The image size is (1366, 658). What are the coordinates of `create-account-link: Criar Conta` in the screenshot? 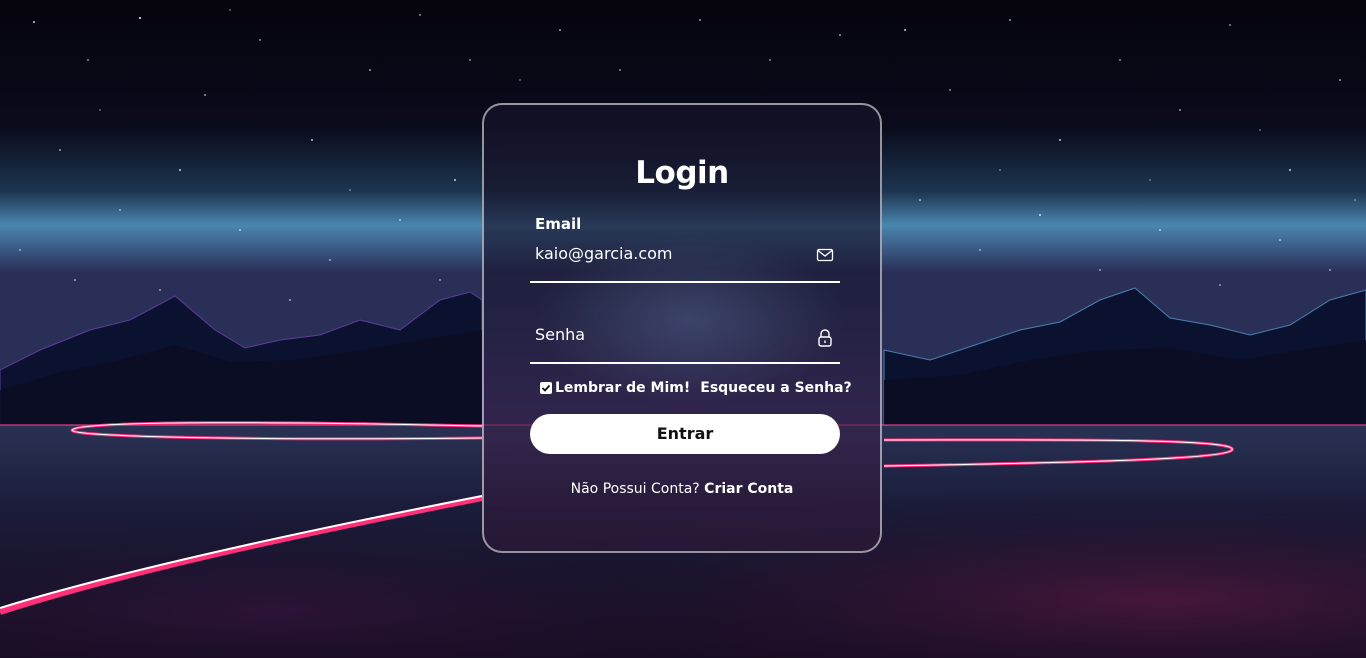 It's located at (748, 489).